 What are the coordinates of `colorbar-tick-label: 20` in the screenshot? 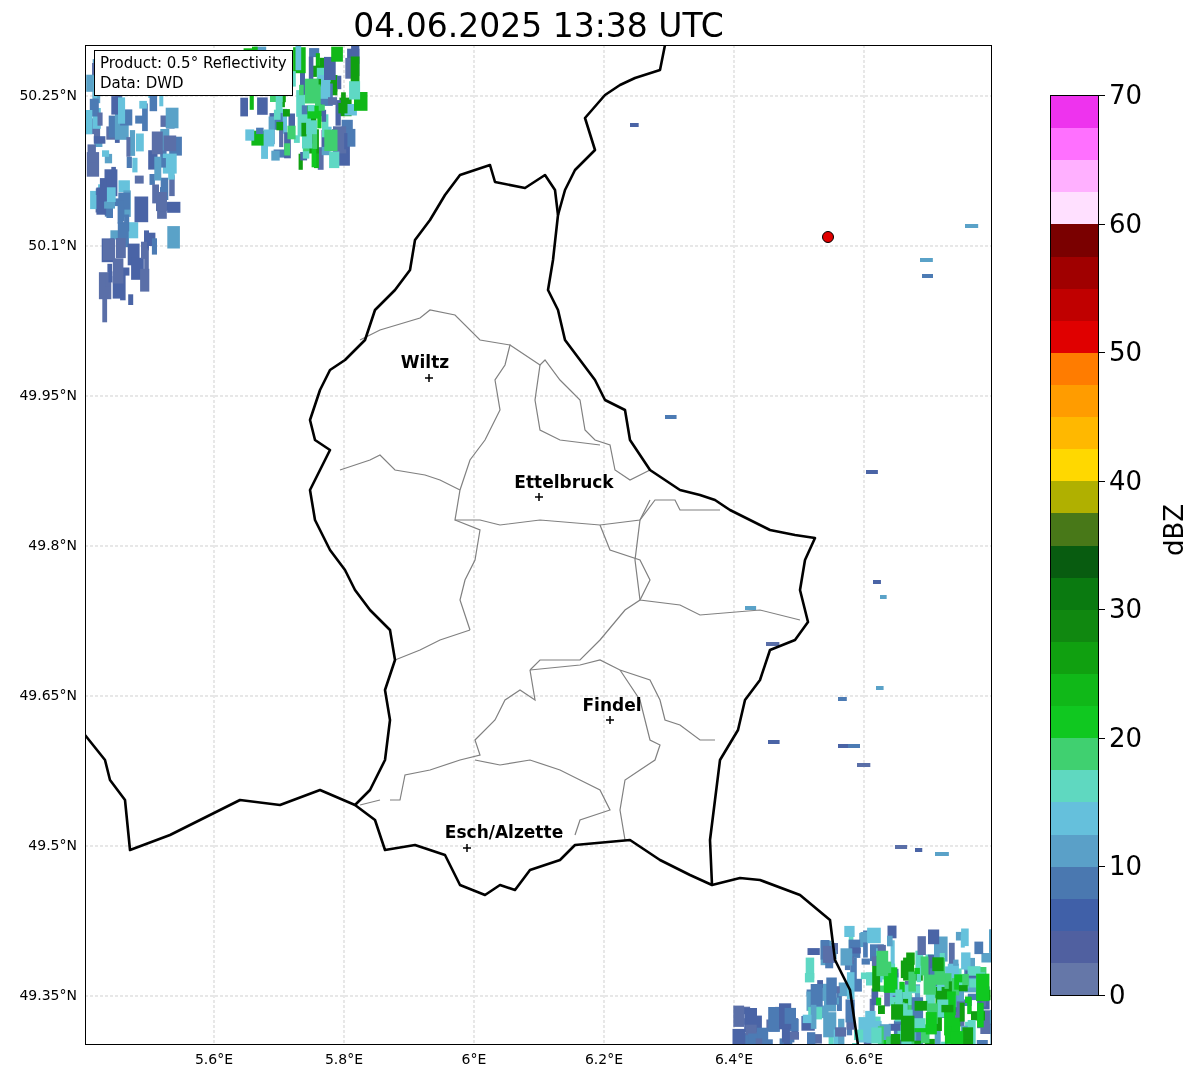 It's located at (1126, 737).